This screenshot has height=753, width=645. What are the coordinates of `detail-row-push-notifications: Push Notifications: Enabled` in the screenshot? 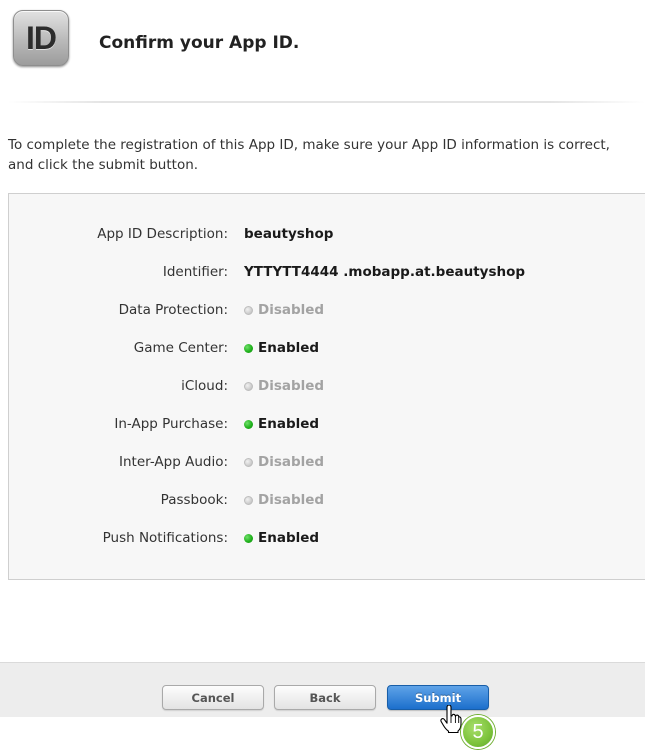 It's located at (324, 538).